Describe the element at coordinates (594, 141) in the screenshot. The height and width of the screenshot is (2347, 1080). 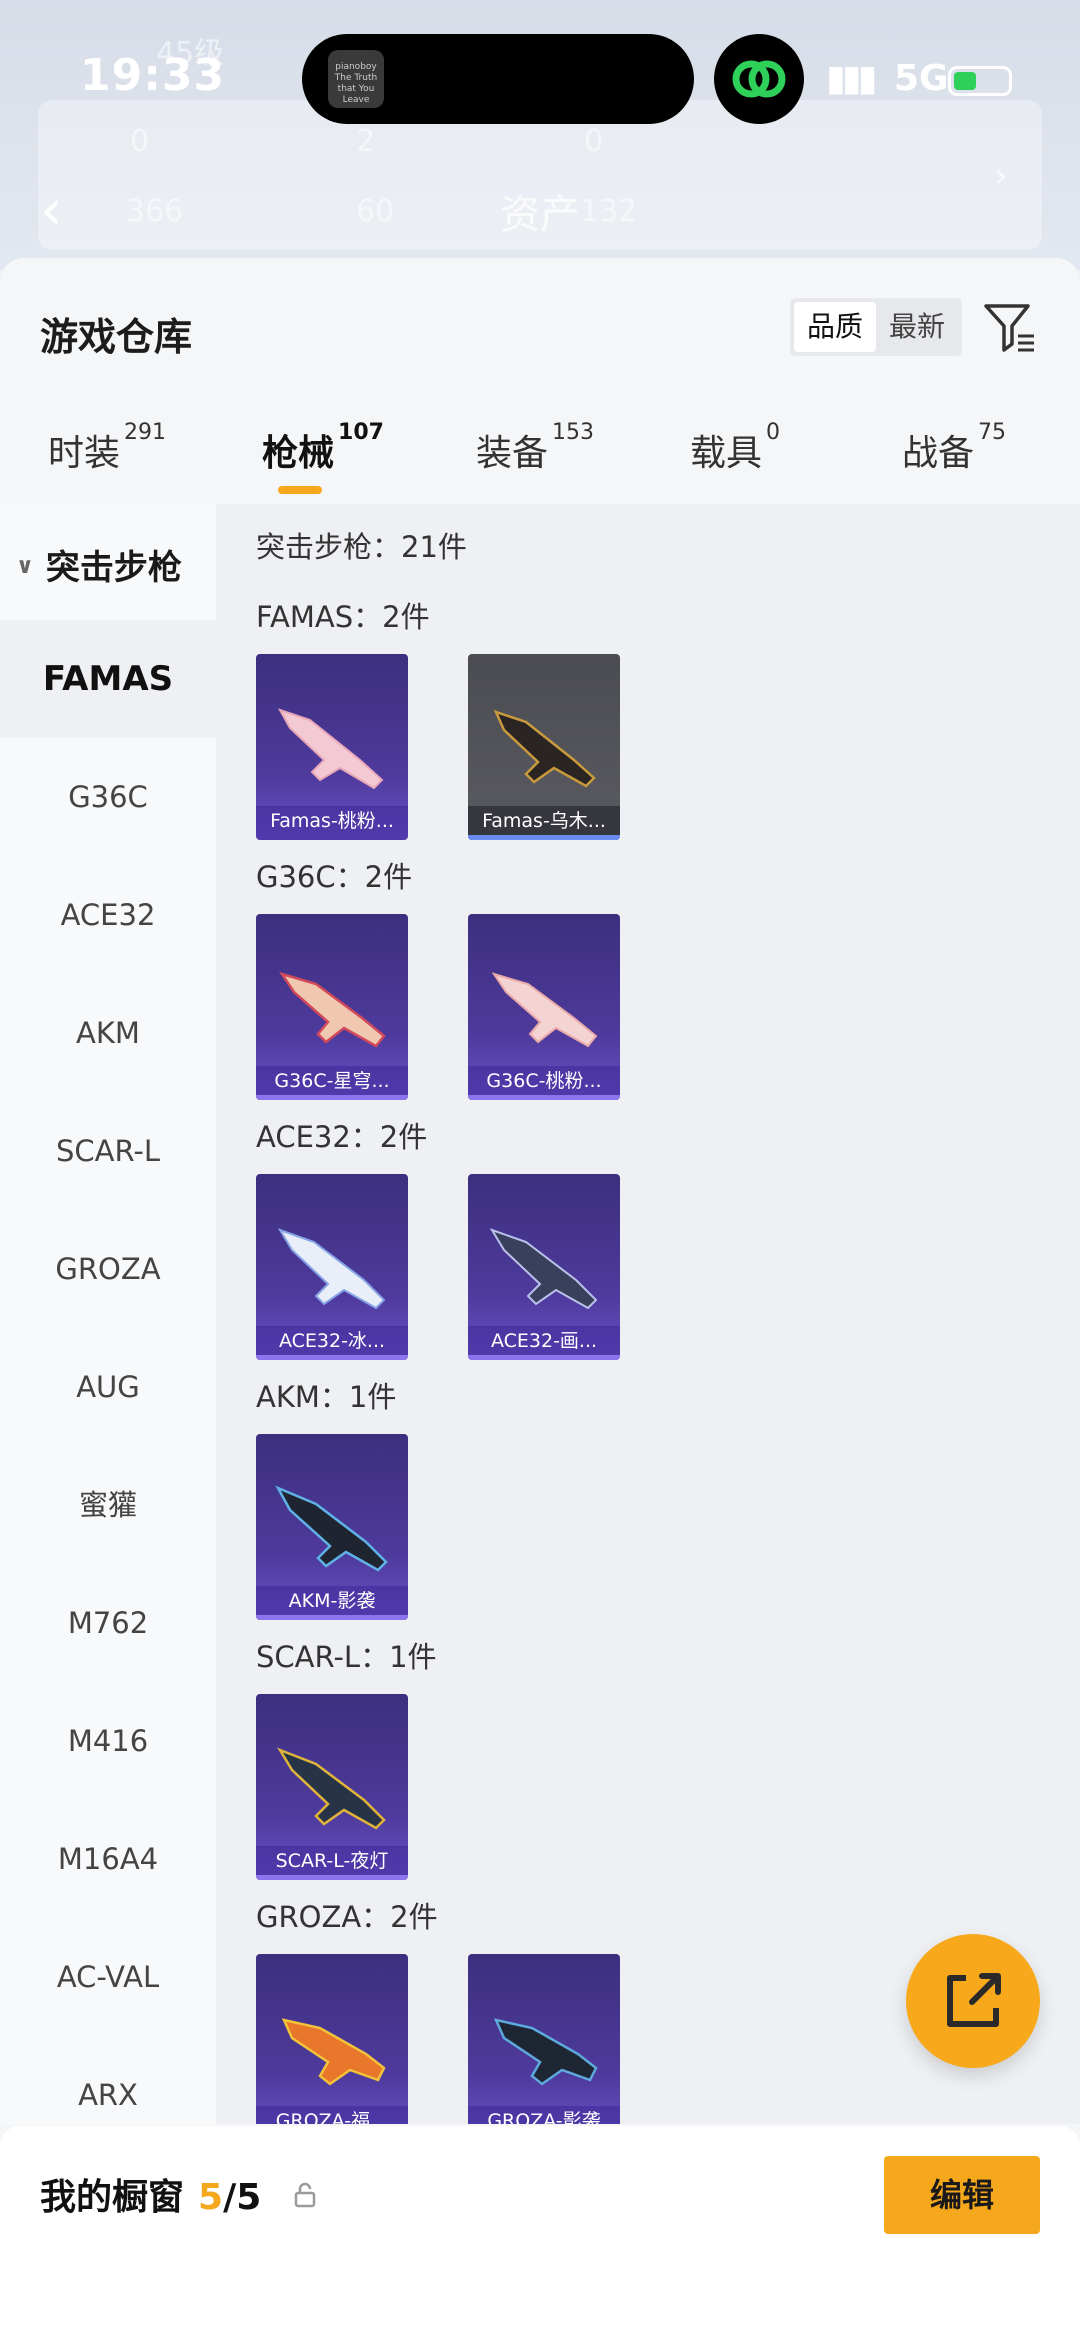
I see `stat-ghost-3: 0` at that location.